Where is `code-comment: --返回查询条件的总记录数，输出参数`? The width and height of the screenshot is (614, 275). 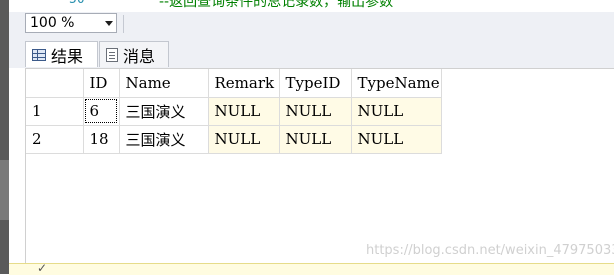
code-comment: --返回查询条件的总记录数，输出参数 is located at coordinates (276, 5).